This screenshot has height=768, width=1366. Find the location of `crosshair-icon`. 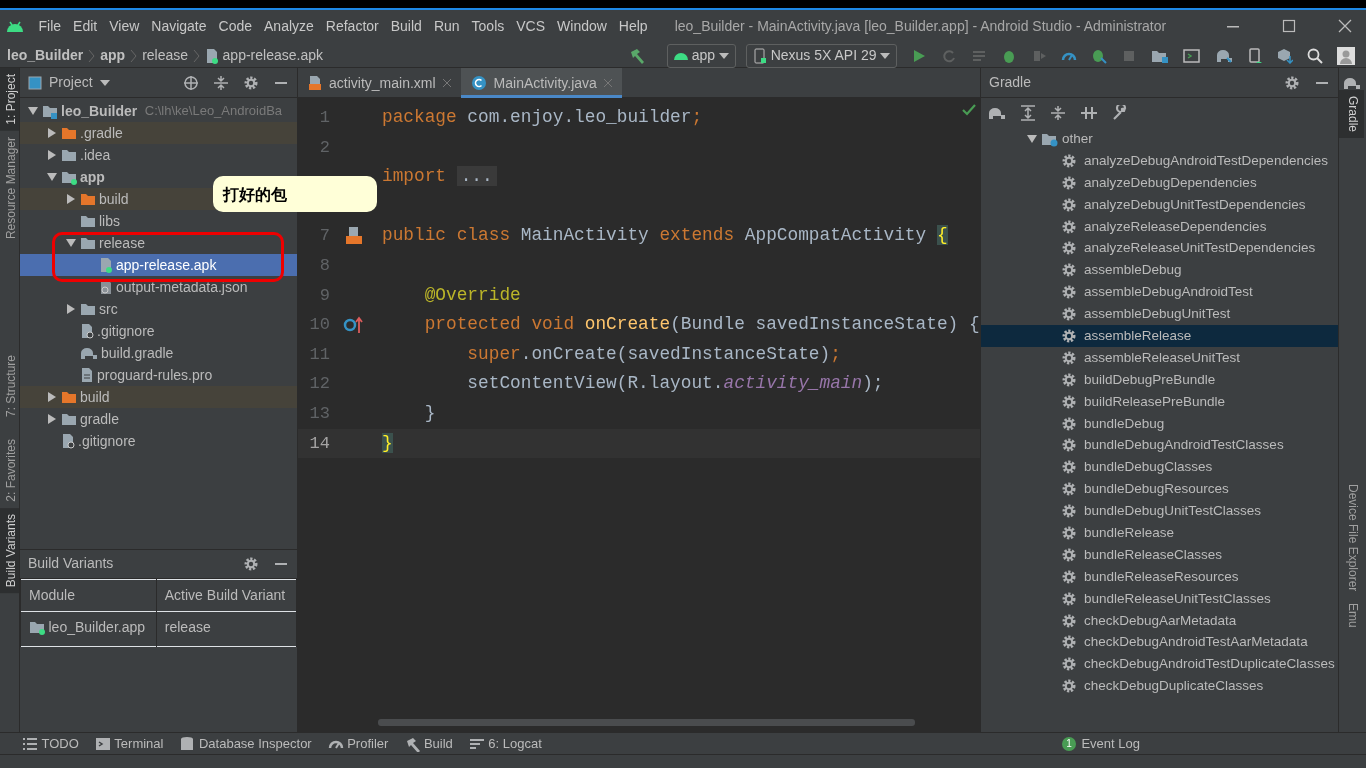

crosshair-icon is located at coordinates (191, 82).